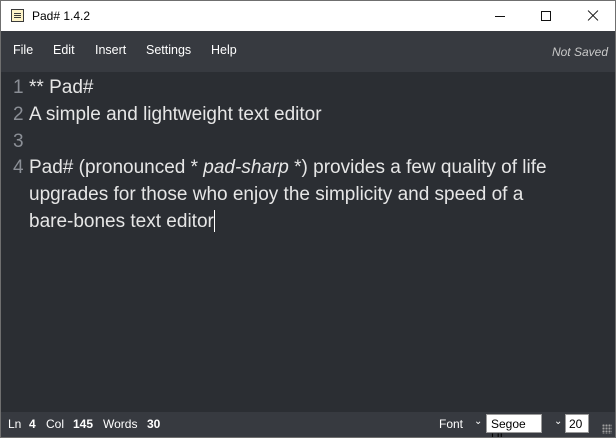 Image resolution: width=616 pixels, height=438 pixels. Describe the element at coordinates (500, 16) in the screenshot. I see `minimize-icon` at that location.